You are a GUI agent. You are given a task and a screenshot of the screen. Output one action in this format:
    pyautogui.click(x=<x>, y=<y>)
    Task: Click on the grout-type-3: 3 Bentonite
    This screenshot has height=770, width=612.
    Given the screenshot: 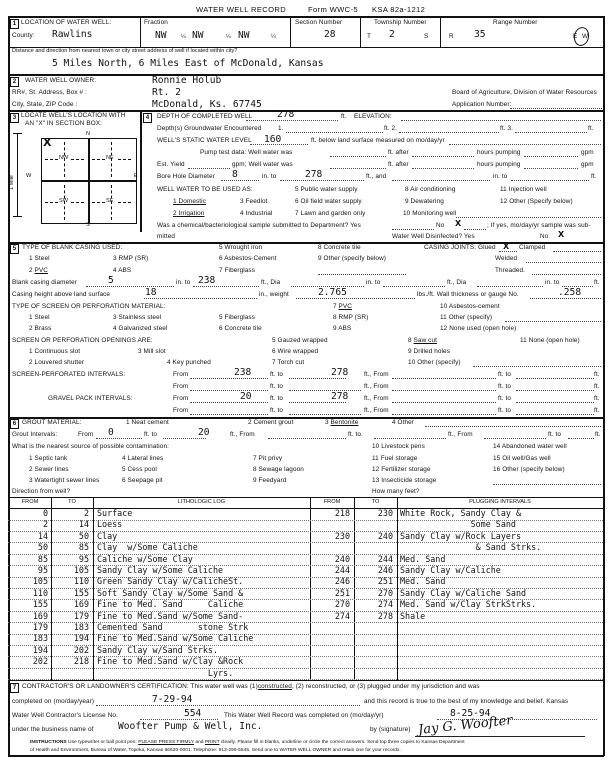 What is the action you would take?
    pyautogui.click(x=341, y=422)
    